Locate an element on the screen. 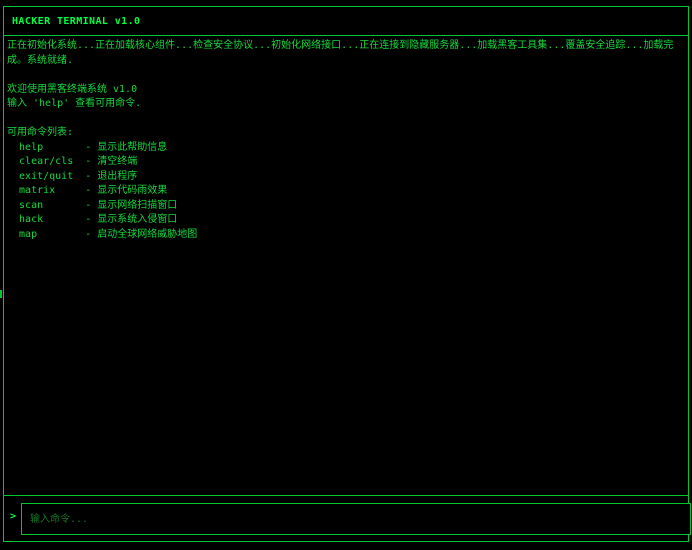 This screenshot has width=692, height=550. command-input-area: > is located at coordinates (347, 518).